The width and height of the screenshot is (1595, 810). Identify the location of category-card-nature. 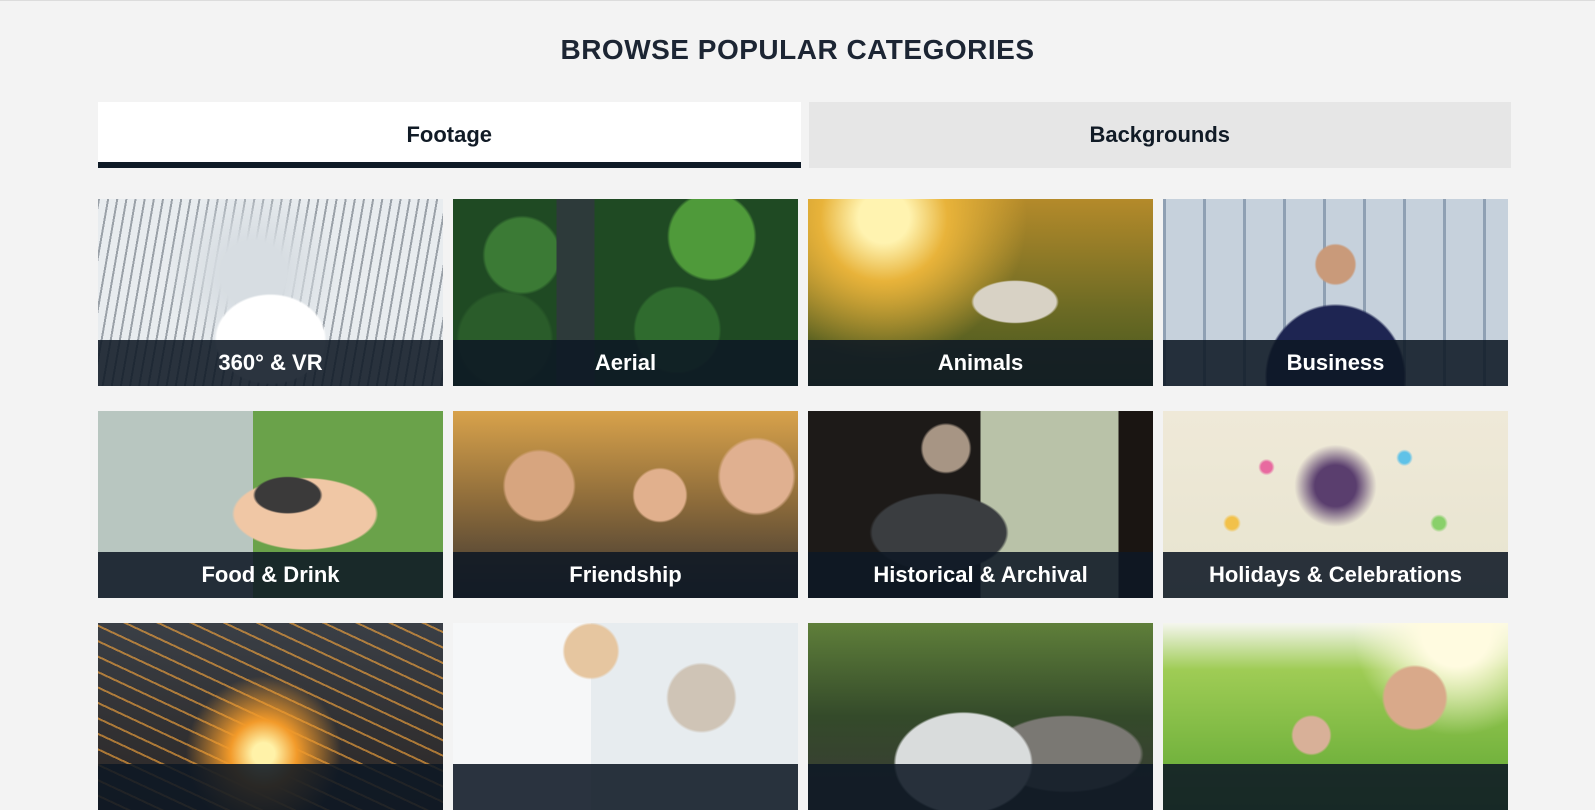
(980, 716).